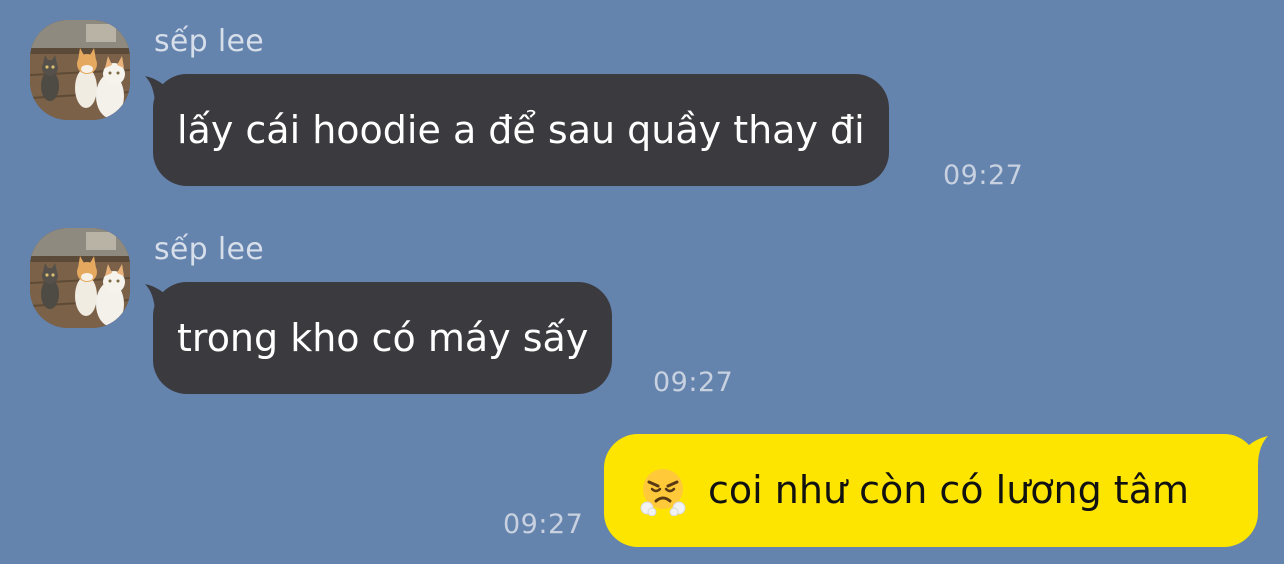 The image size is (1284, 564). Describe the element at coordinates (383, 338) in the screenshot. I see `message-text: trong kho có máy sấy` at that location.